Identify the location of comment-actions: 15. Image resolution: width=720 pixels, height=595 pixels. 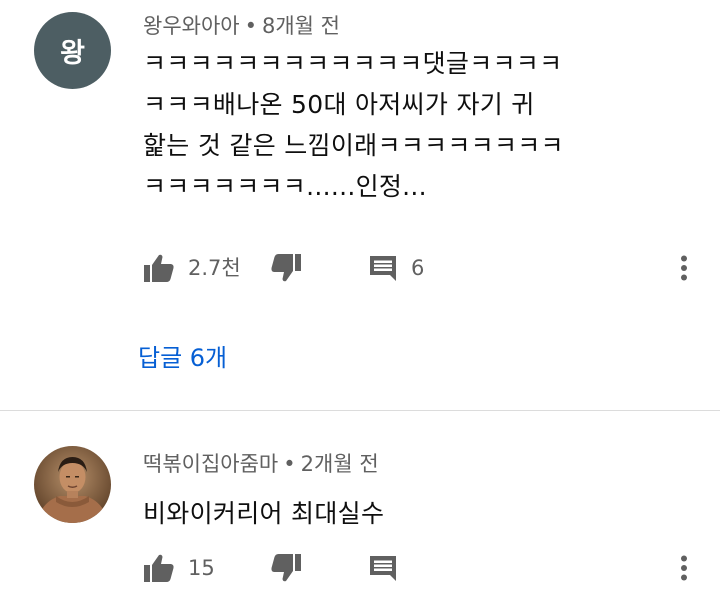
(360, 568).